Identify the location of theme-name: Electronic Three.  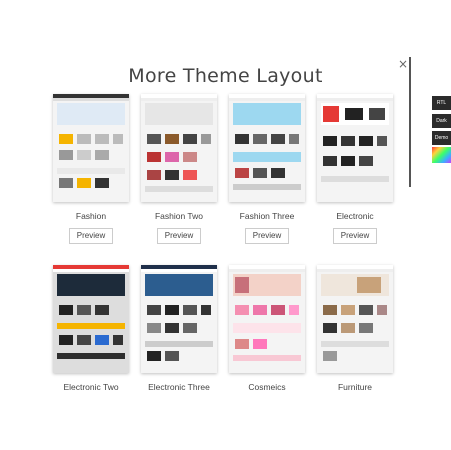
(179, 387).